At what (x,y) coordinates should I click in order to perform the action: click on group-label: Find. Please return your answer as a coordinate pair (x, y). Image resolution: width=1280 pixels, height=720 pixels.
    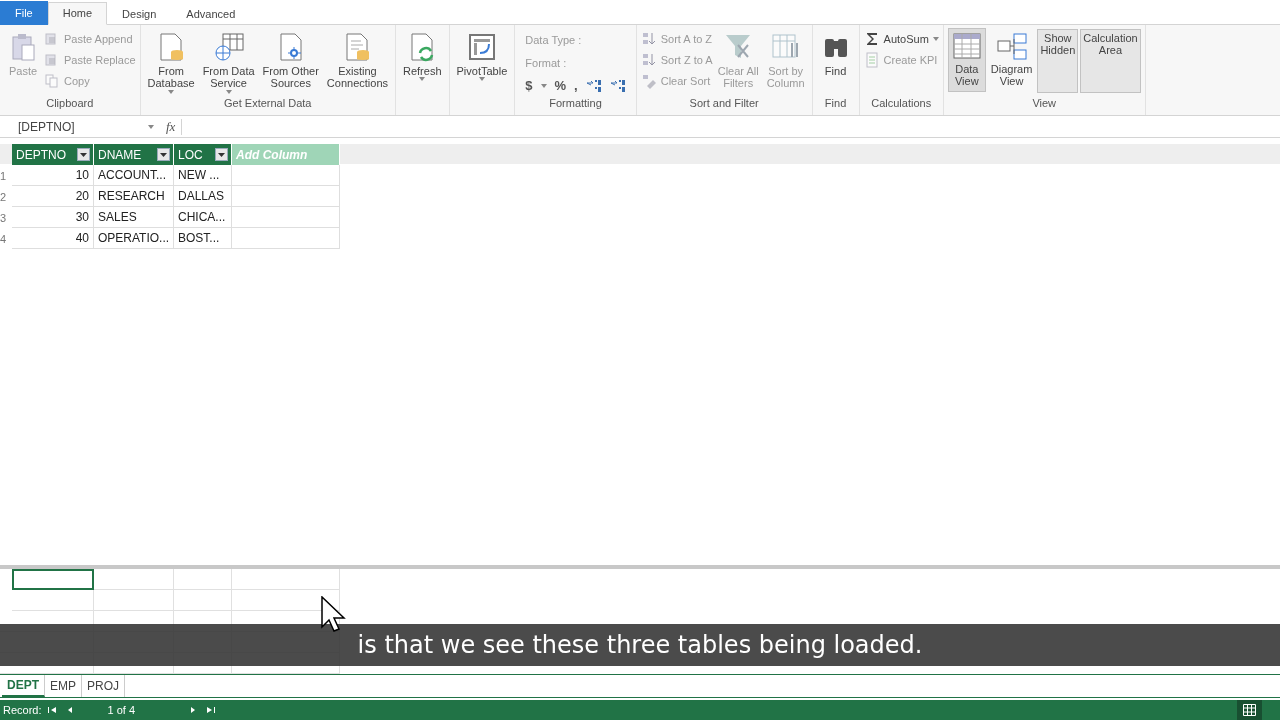
    Looking at the image, I should click on (835, 103).